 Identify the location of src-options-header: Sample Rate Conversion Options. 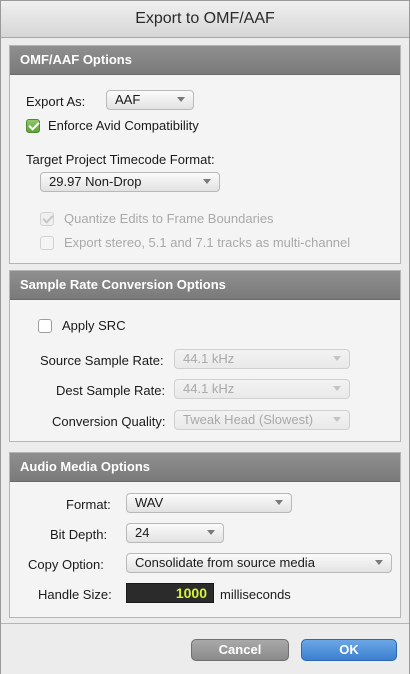
(205, 285).